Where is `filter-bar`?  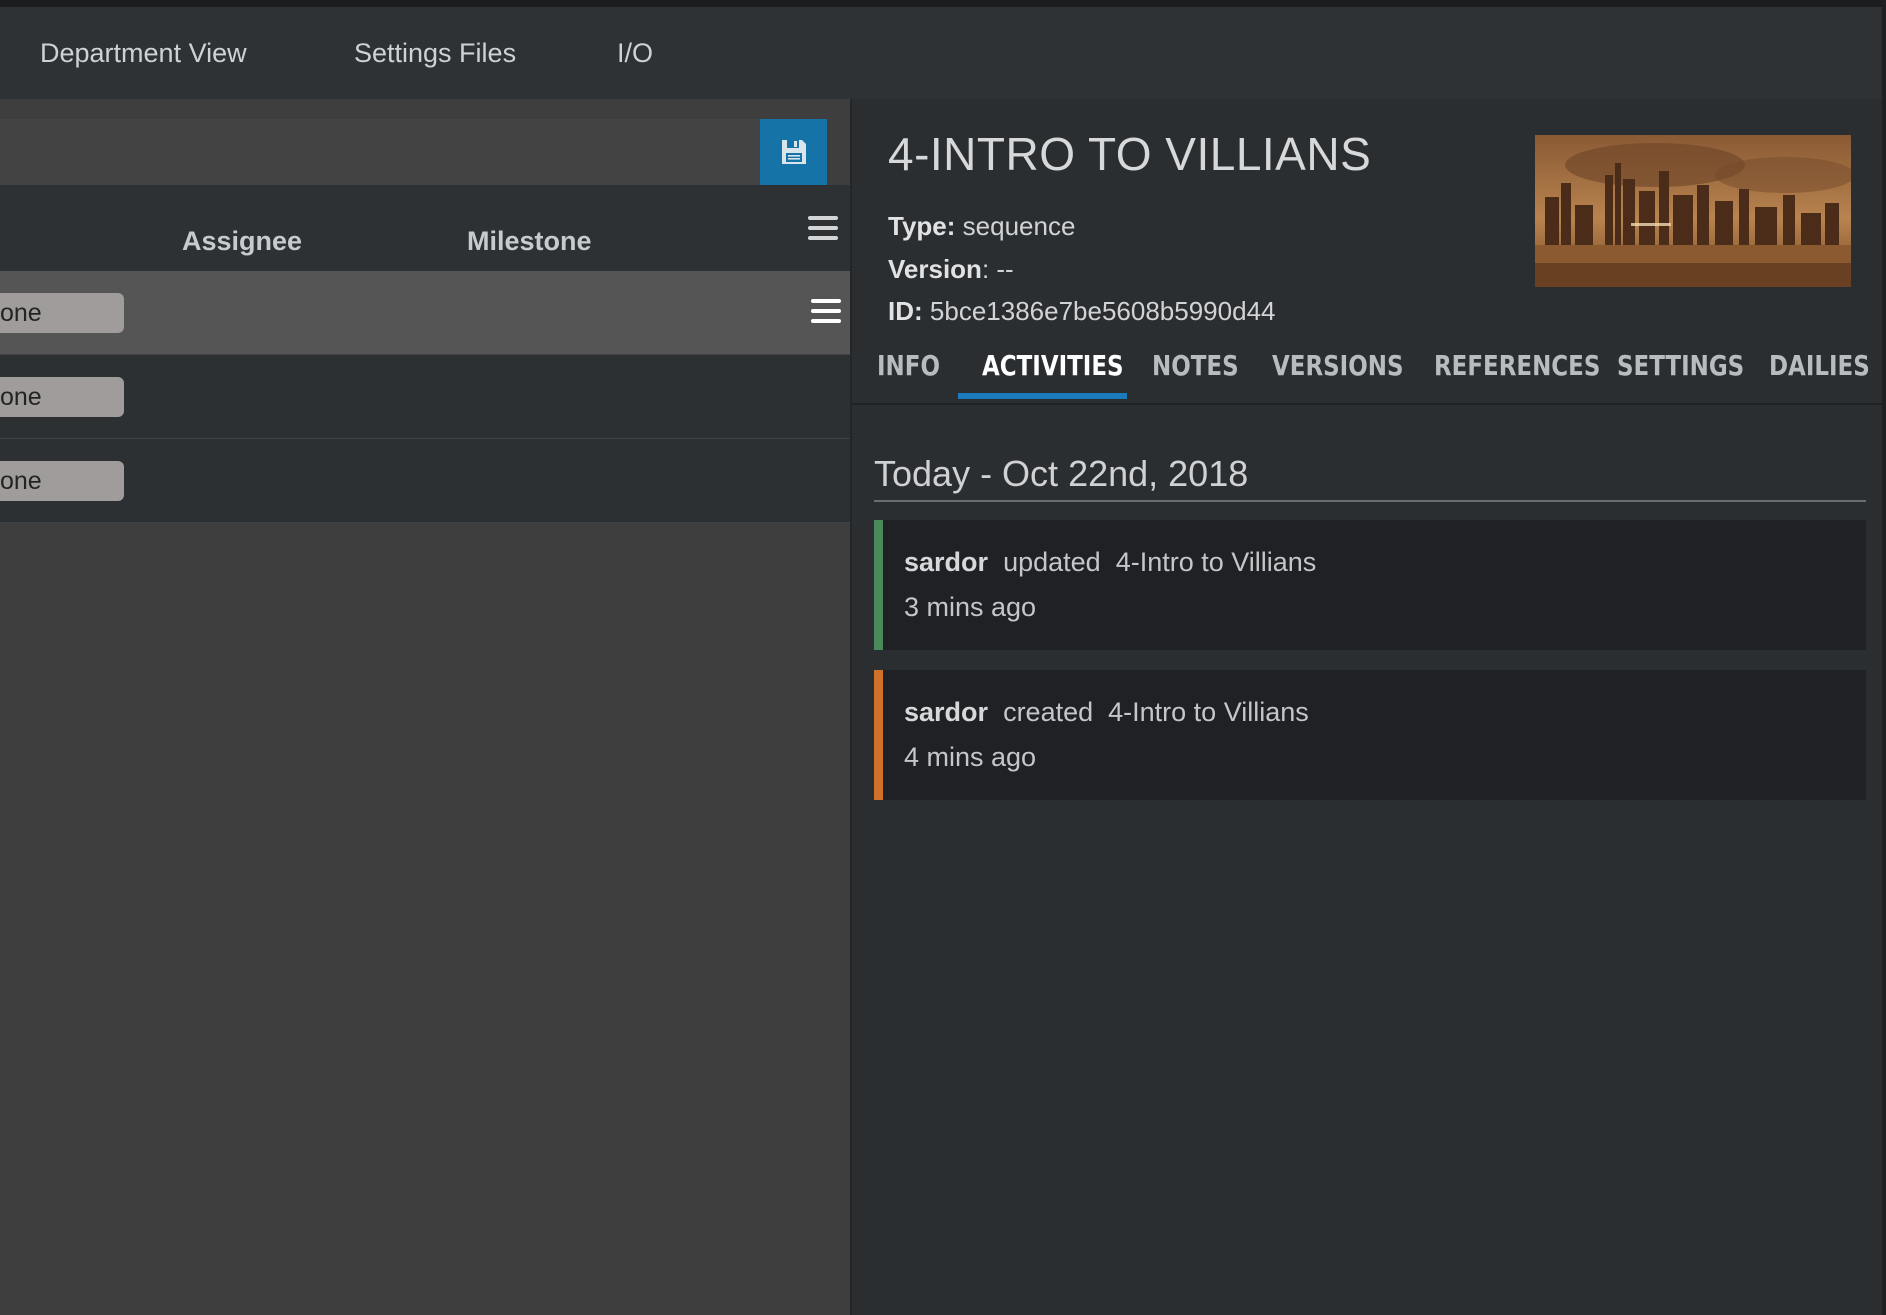 filter-bar is located at coordinates (380, 152).